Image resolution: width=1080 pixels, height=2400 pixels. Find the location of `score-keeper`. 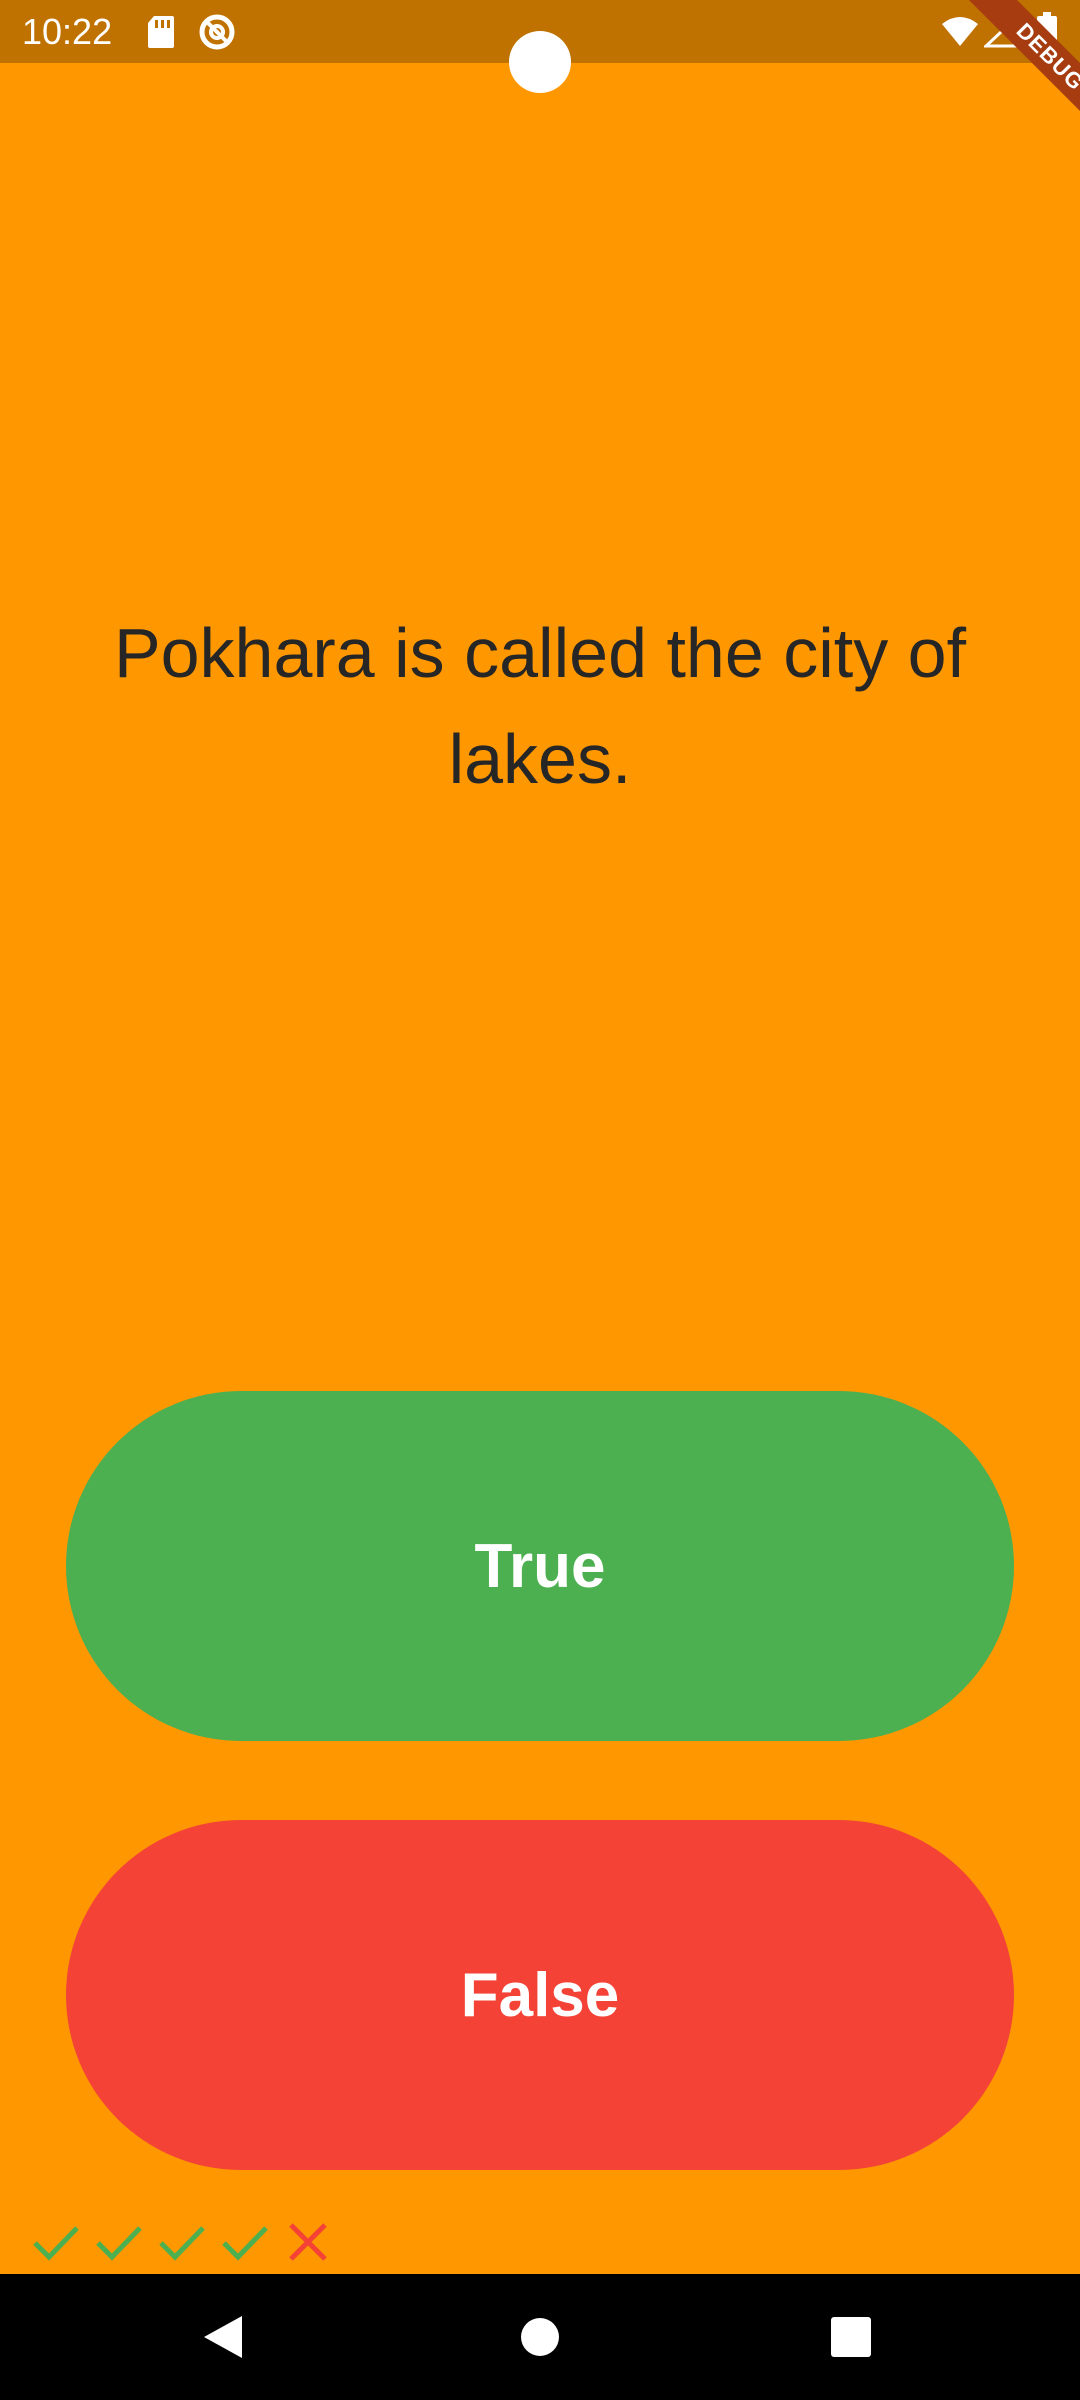

score-keeper is located at coordinates (182, 2242).